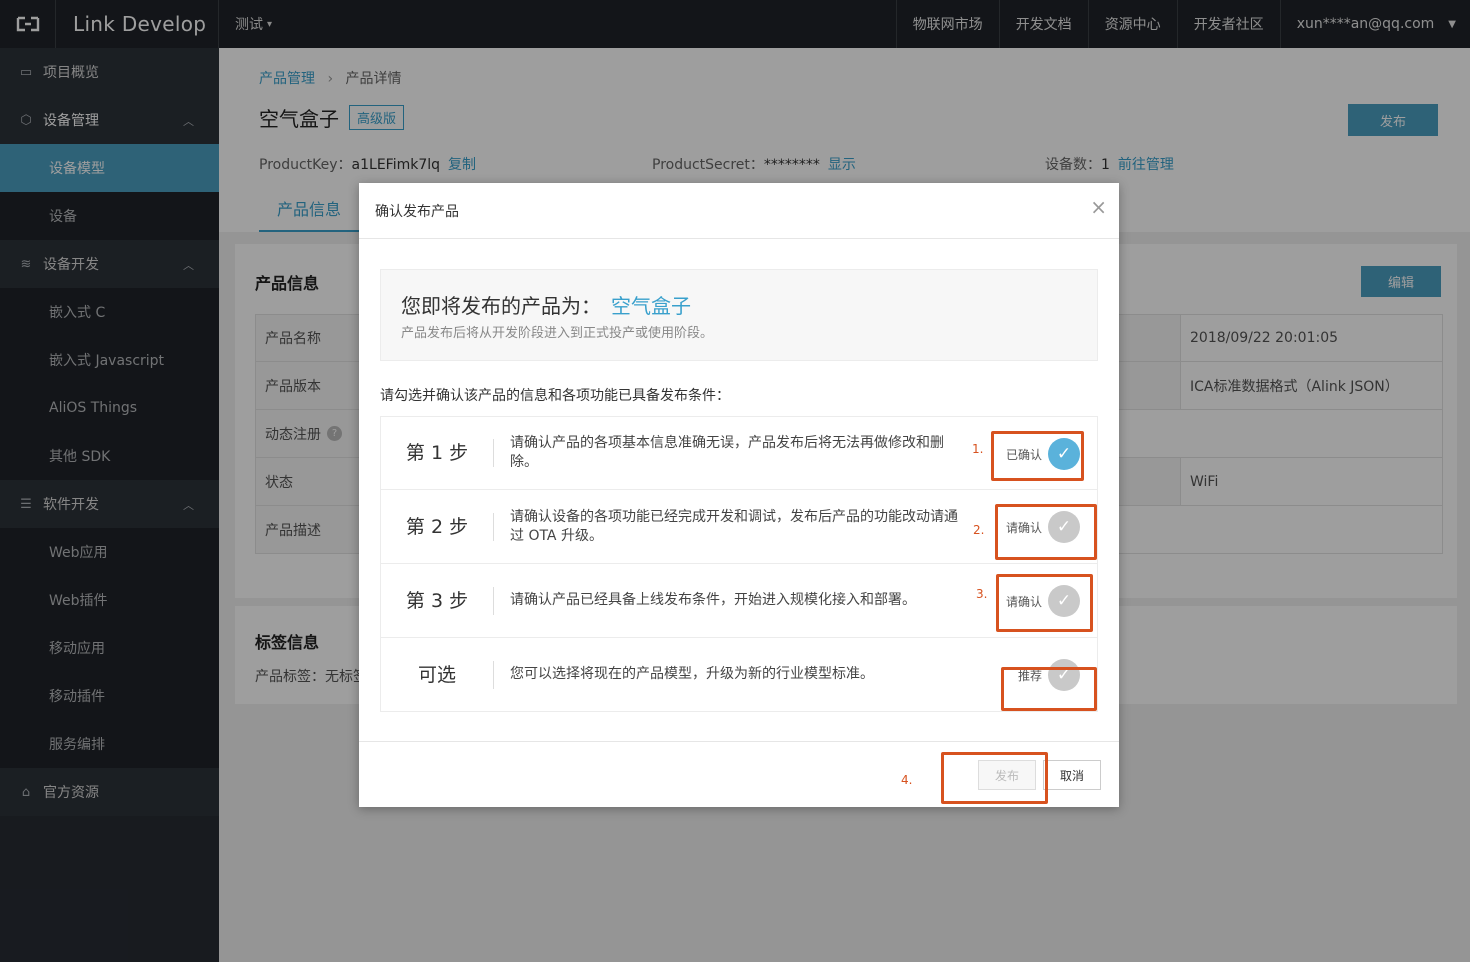  Describe the element at coordinates (978, 449) in the screenshot. I see `annotation-label-1: 1.` at that location.